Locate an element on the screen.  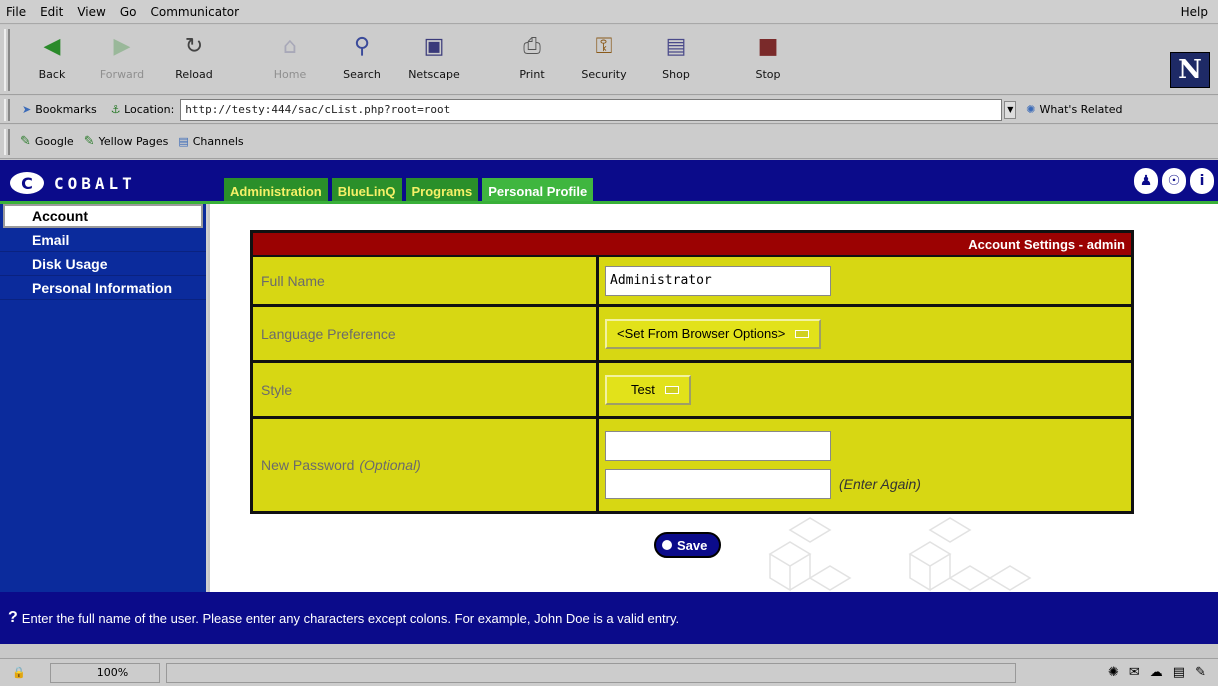
back-arrow-icon: ◀ is located at coordinates (52, 46).